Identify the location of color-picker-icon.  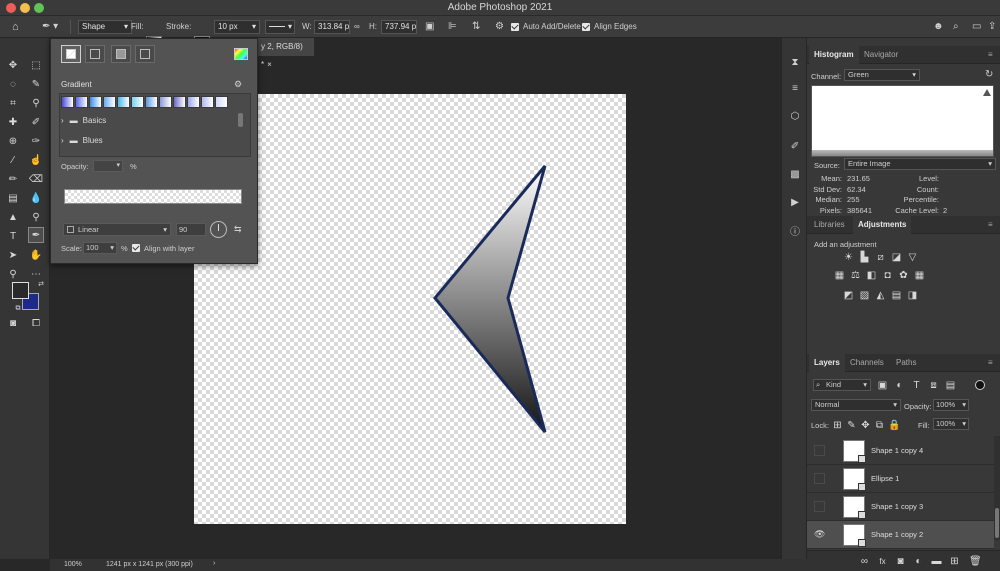
(241, 54).